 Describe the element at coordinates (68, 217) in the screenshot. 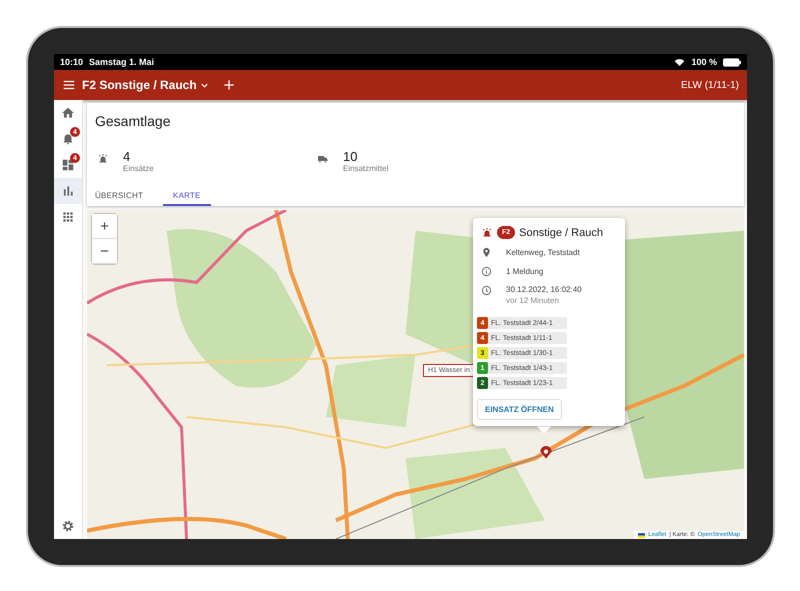

I see `grid-icon` at that location.